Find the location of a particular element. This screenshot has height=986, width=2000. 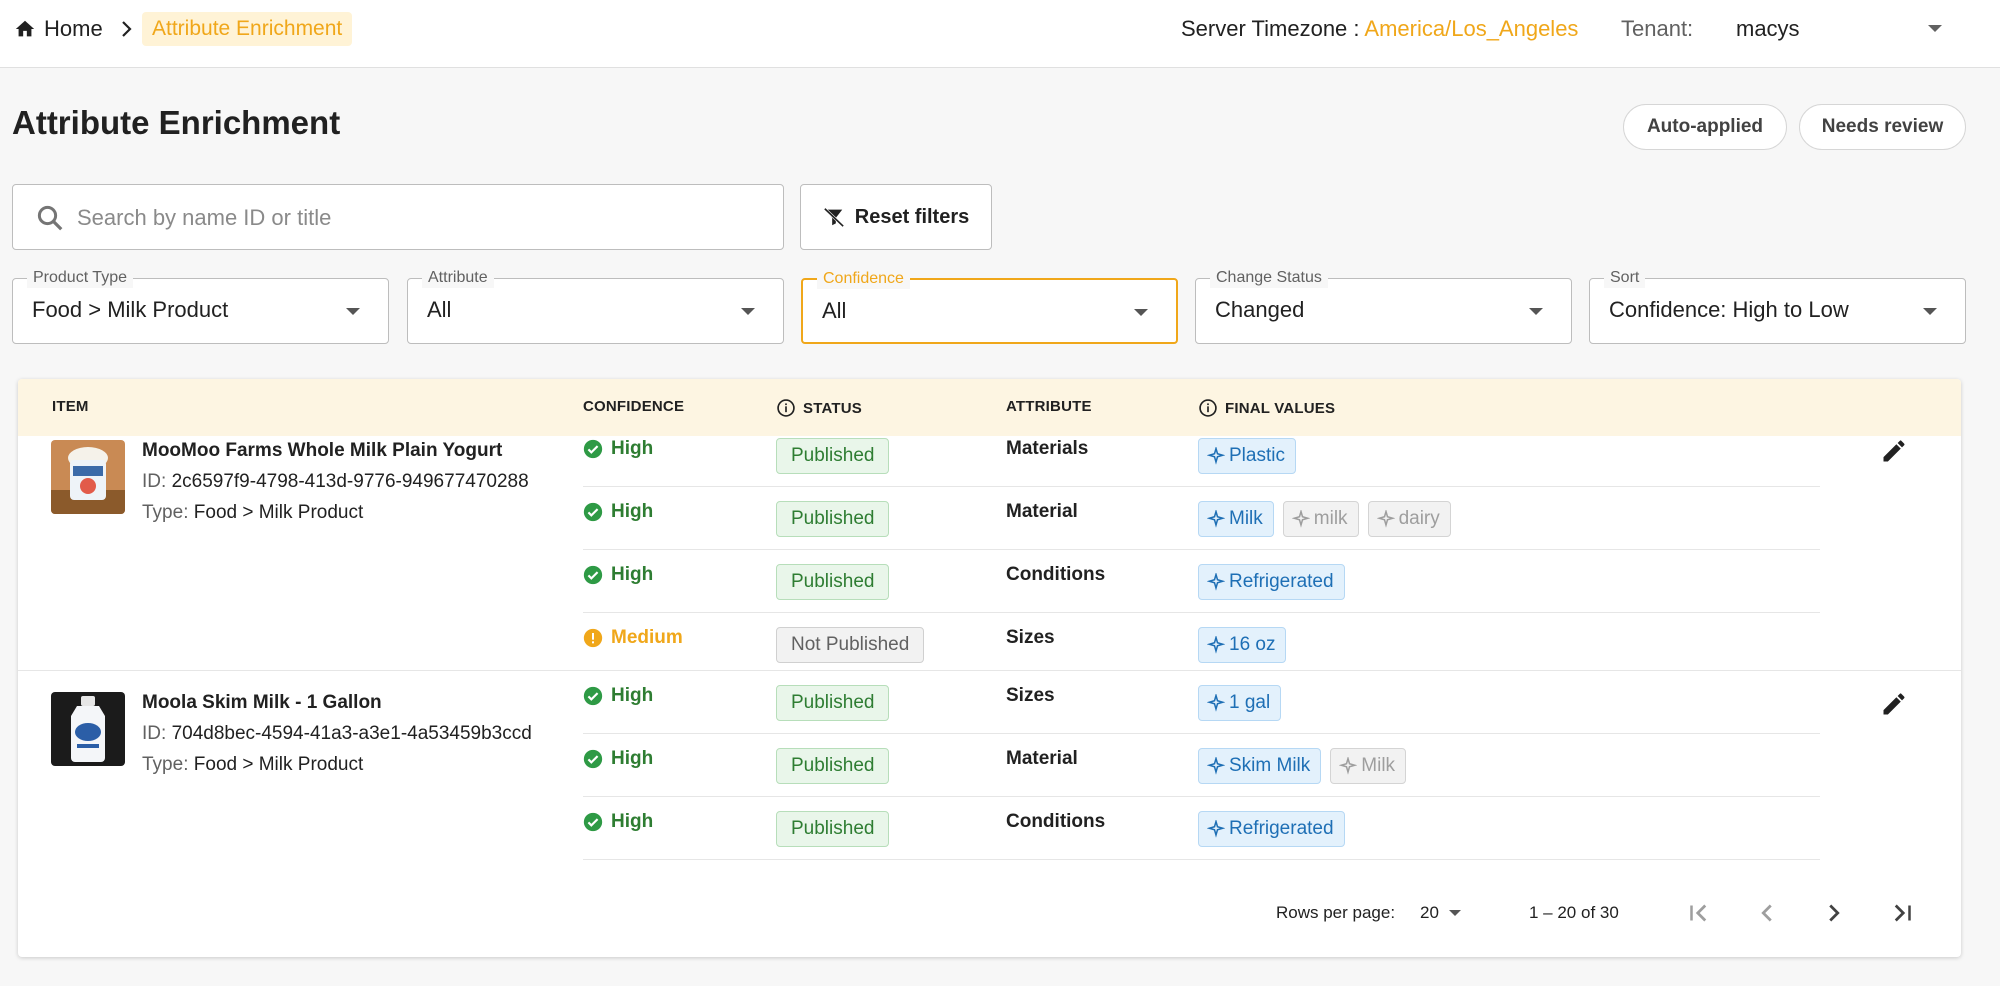

rows-per-page-dropdown-icon is located at coordinates (1455, 913).